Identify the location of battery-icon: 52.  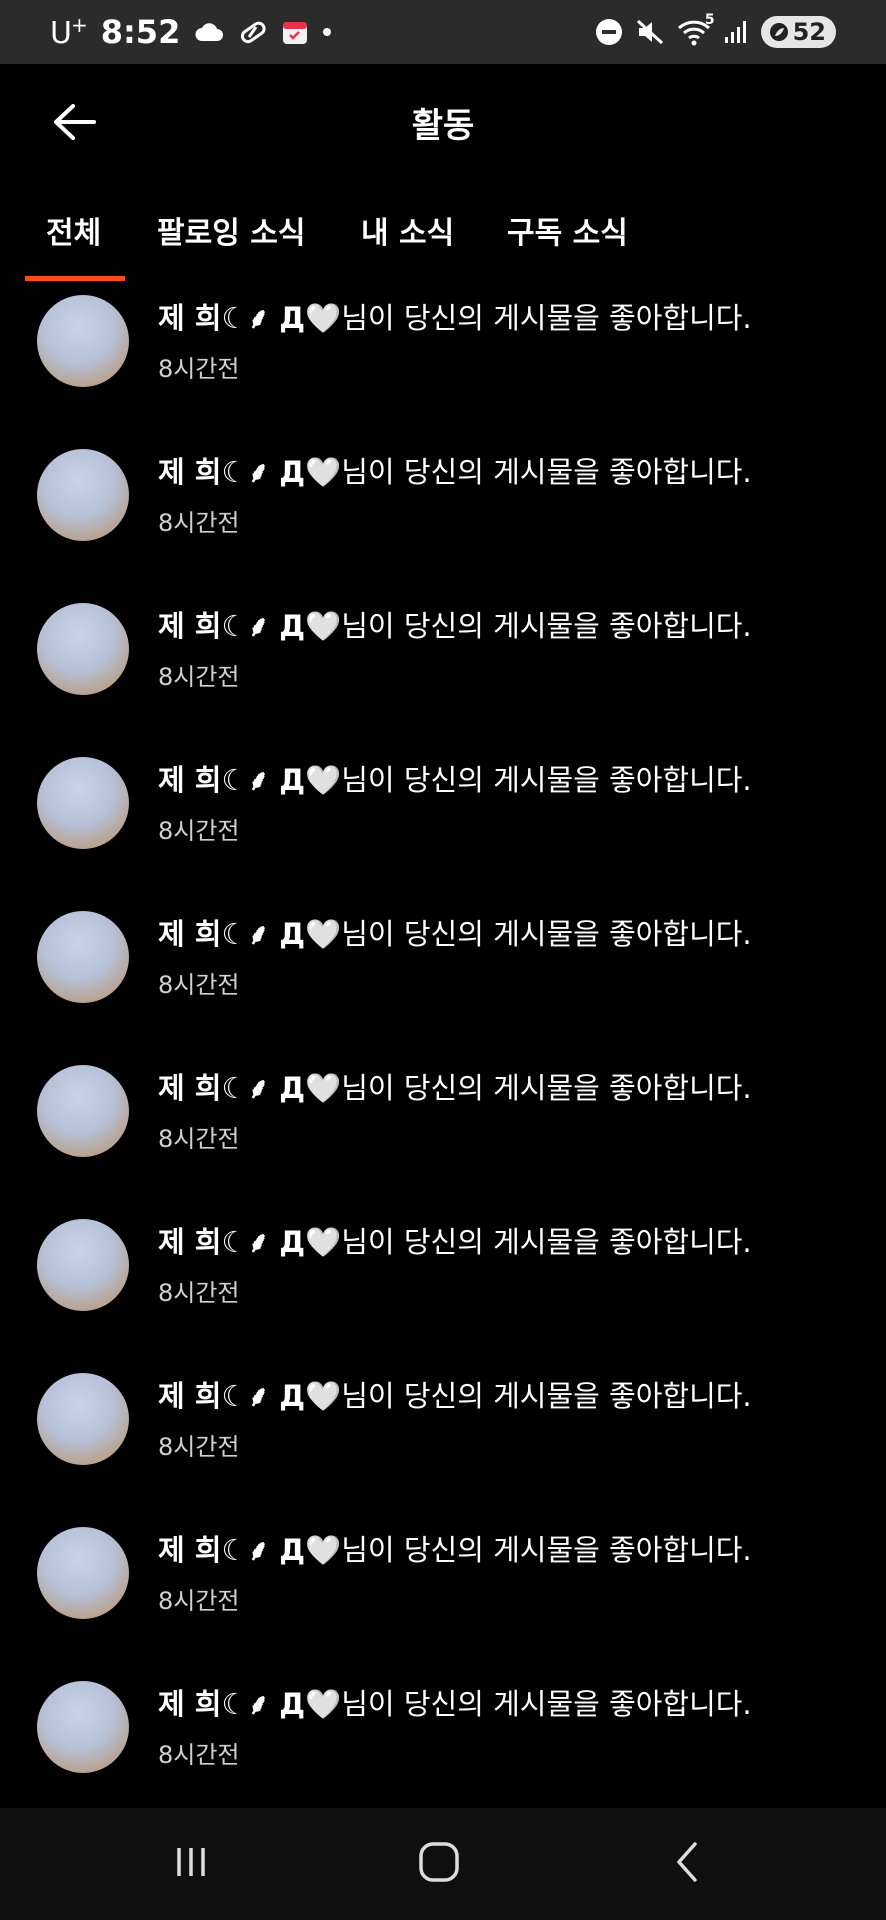
(798, 32).